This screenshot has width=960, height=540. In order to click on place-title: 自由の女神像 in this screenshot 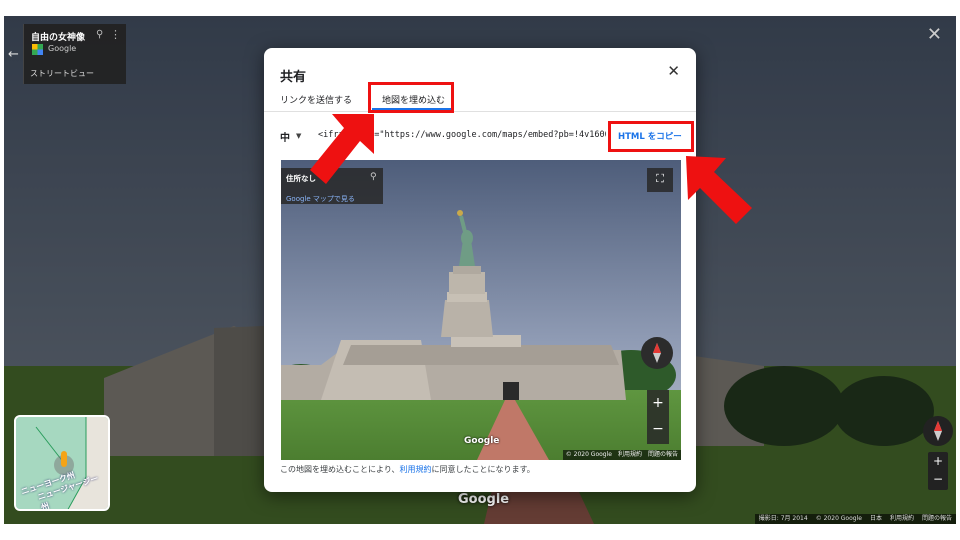, I will do `click(58, 38)`.